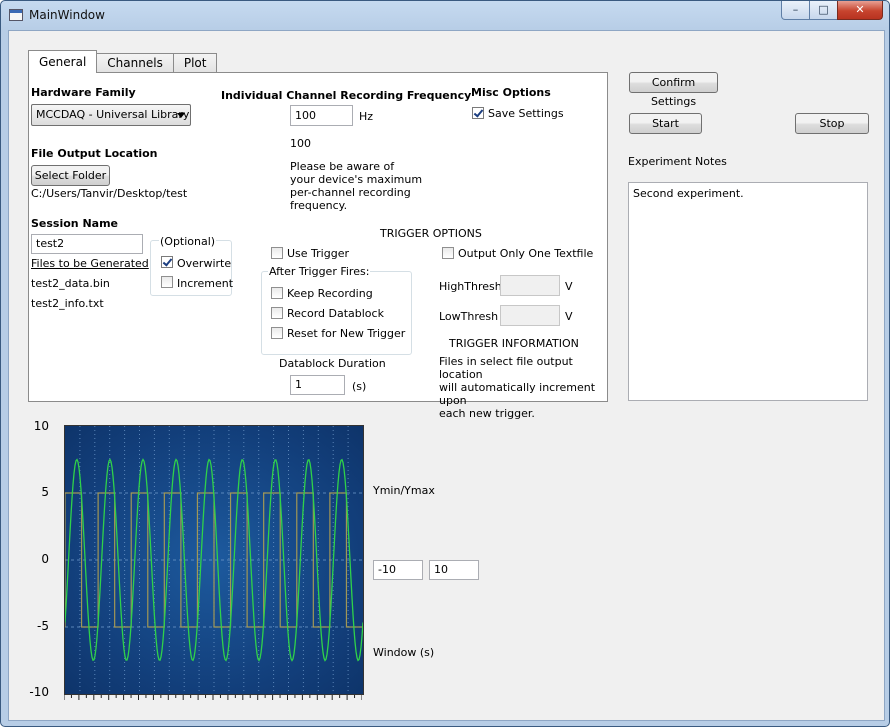  Describe the element at coordinates (75, 223) in the screenshot. I see `session-name-label: Session Name` at that location.